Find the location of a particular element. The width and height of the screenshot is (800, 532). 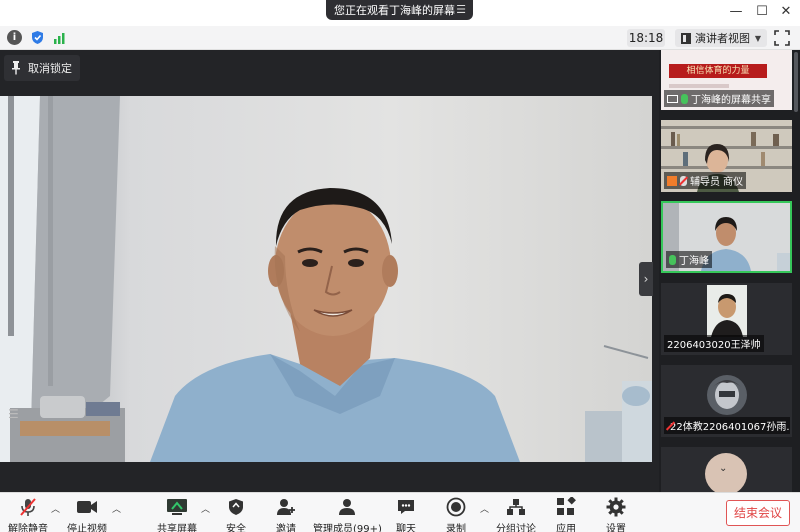

unmute-button: 解除静音 is located at coordinates (28, 514).